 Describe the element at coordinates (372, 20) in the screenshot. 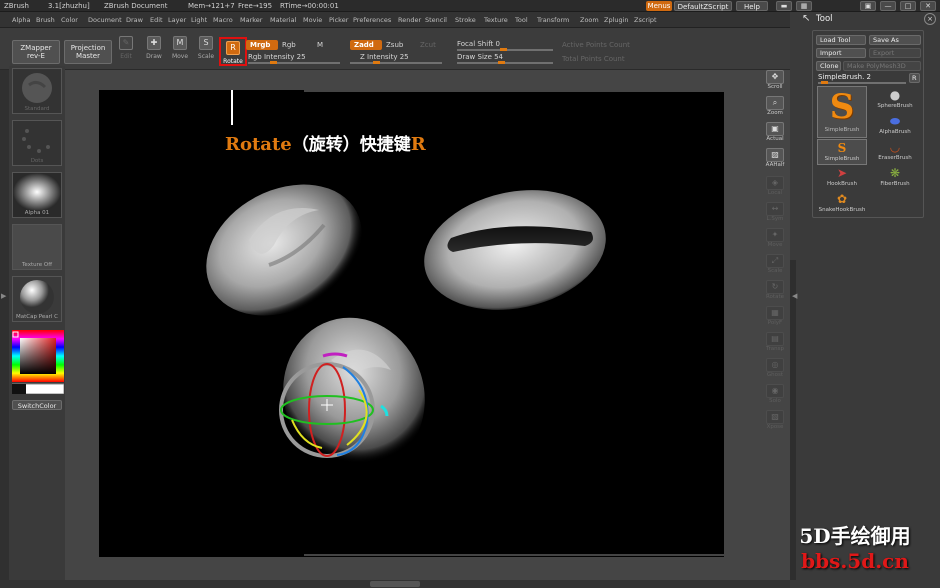

I see `menu-preferences: Preferences` at that location.